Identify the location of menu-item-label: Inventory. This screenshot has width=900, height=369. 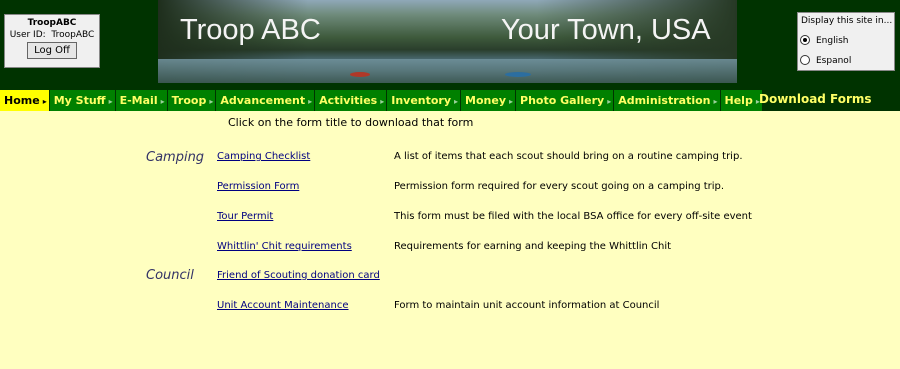
(421, 100).